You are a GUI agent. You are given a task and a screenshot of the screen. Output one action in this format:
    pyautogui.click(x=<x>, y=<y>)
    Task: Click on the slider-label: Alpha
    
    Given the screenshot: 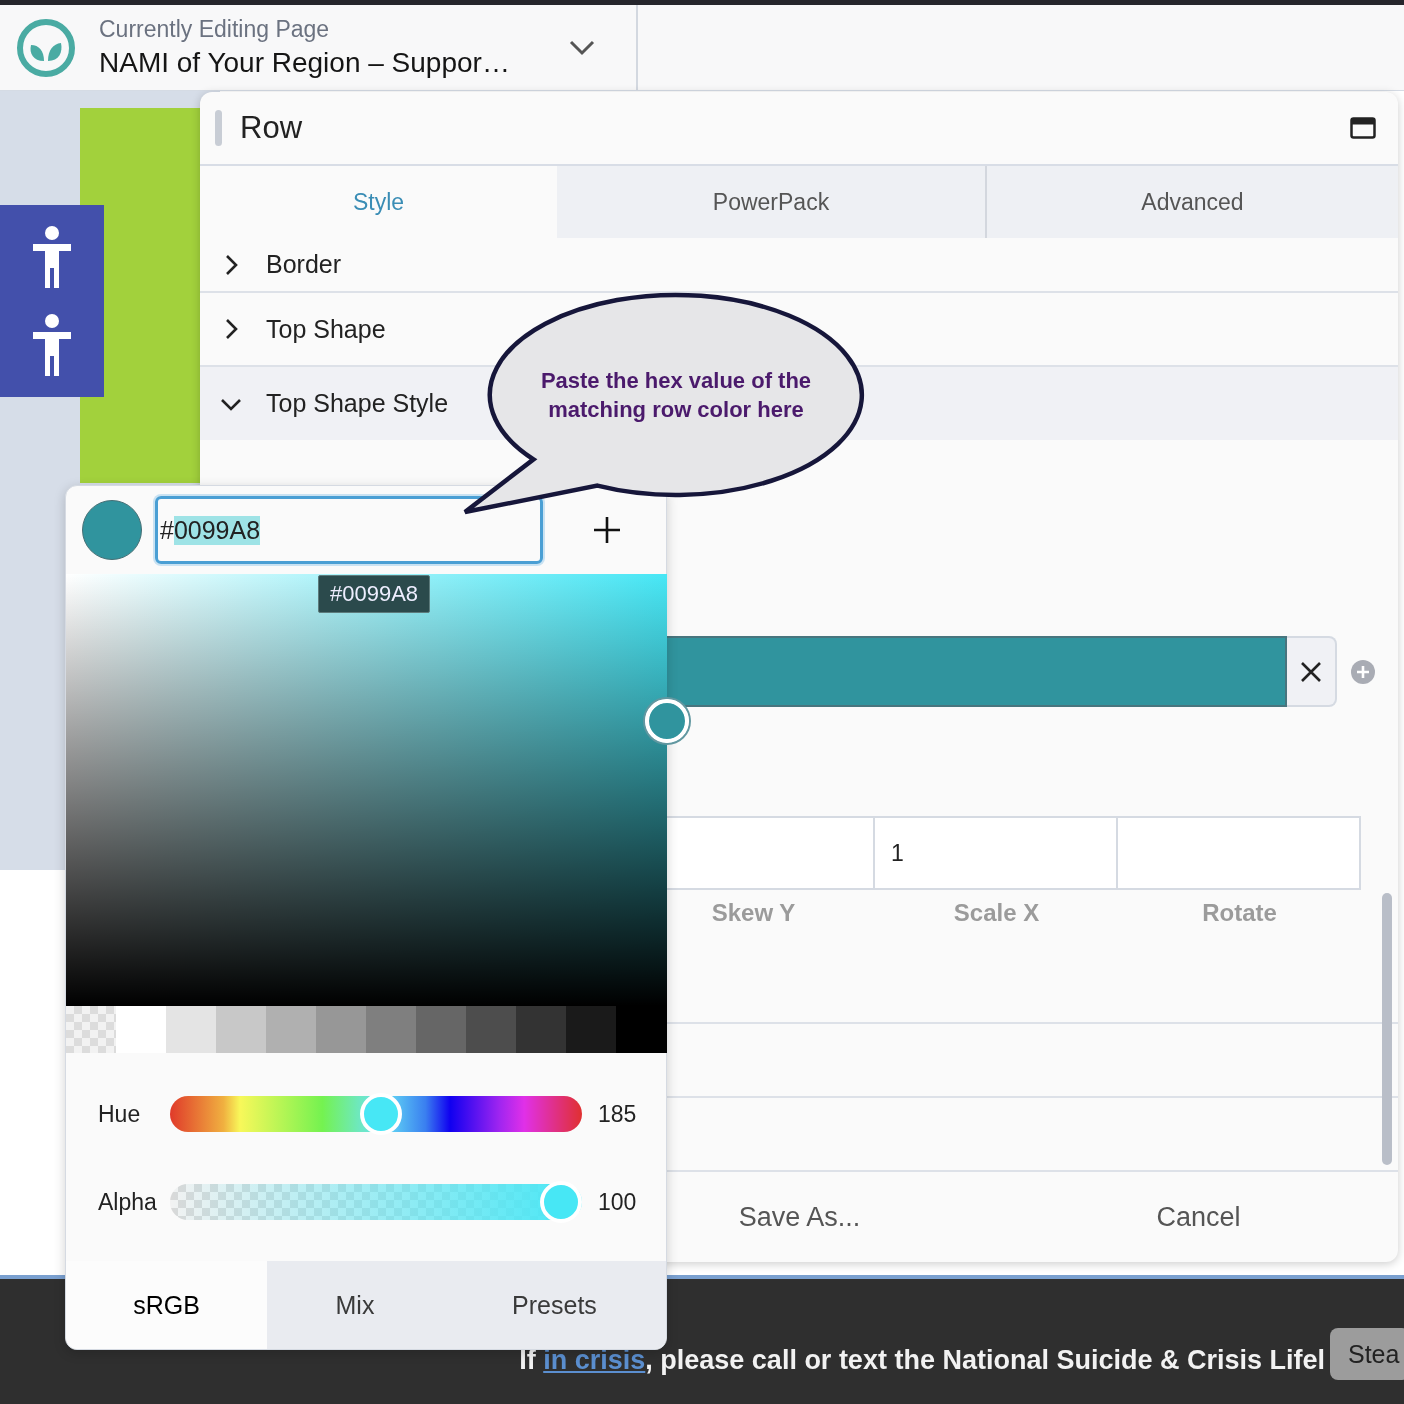 What is the action you would take?
    pyautogui.click(x=128, y=1202)
    